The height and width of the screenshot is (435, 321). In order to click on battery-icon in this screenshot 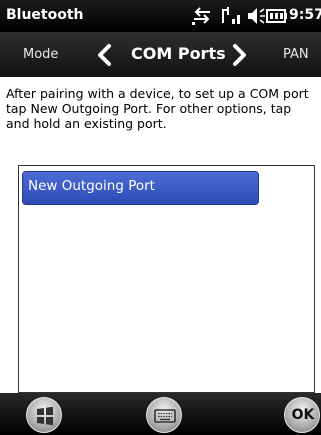, I will do `click(277, 16)`.